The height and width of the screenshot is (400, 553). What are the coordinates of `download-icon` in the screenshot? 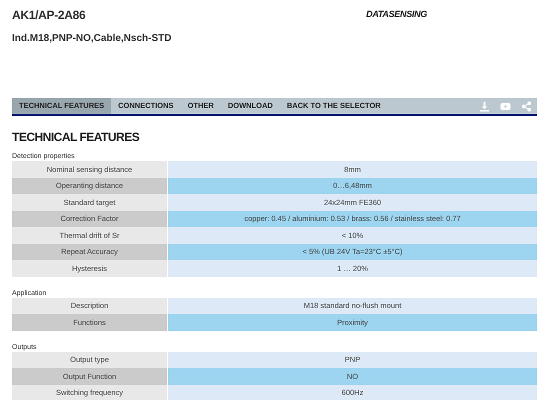 It's located at (484, 106).